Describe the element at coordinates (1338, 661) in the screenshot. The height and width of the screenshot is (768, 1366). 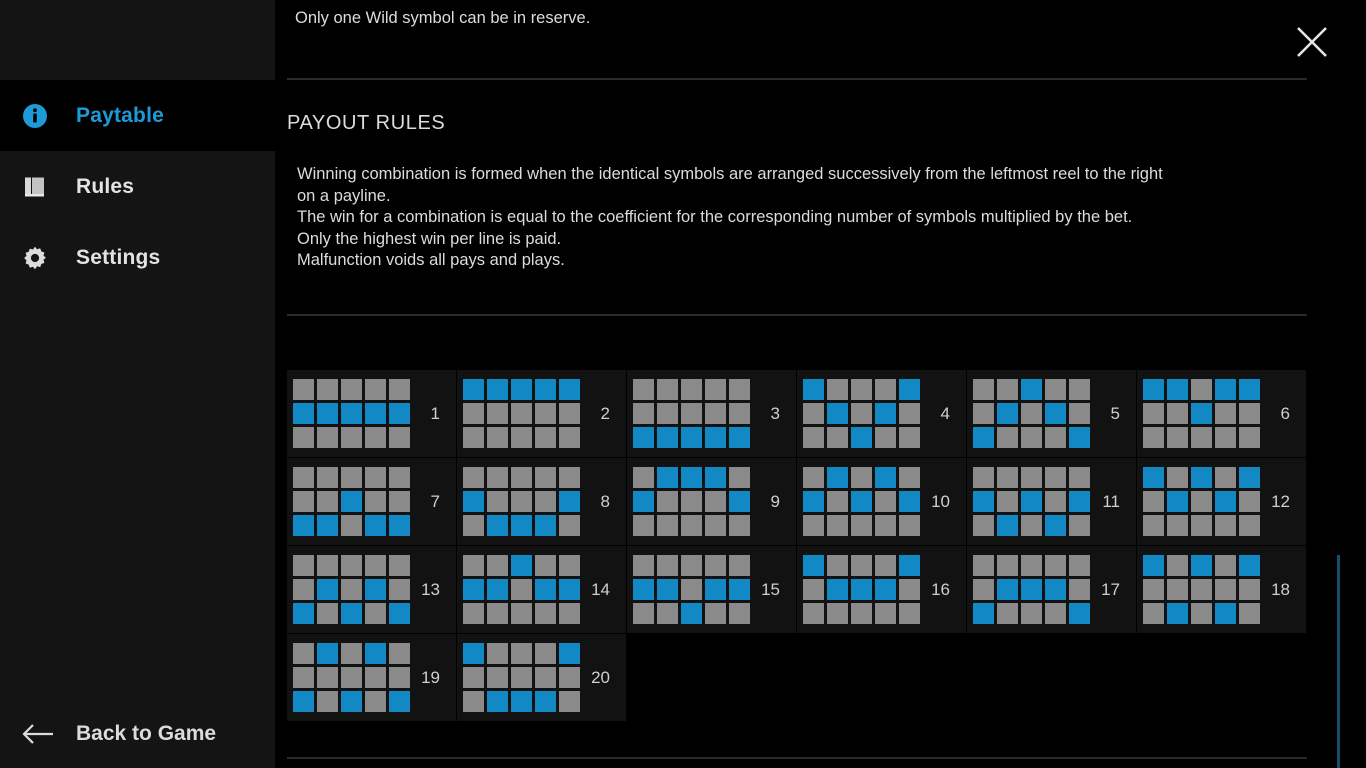
I see `scrollbar-thumb` at that location.